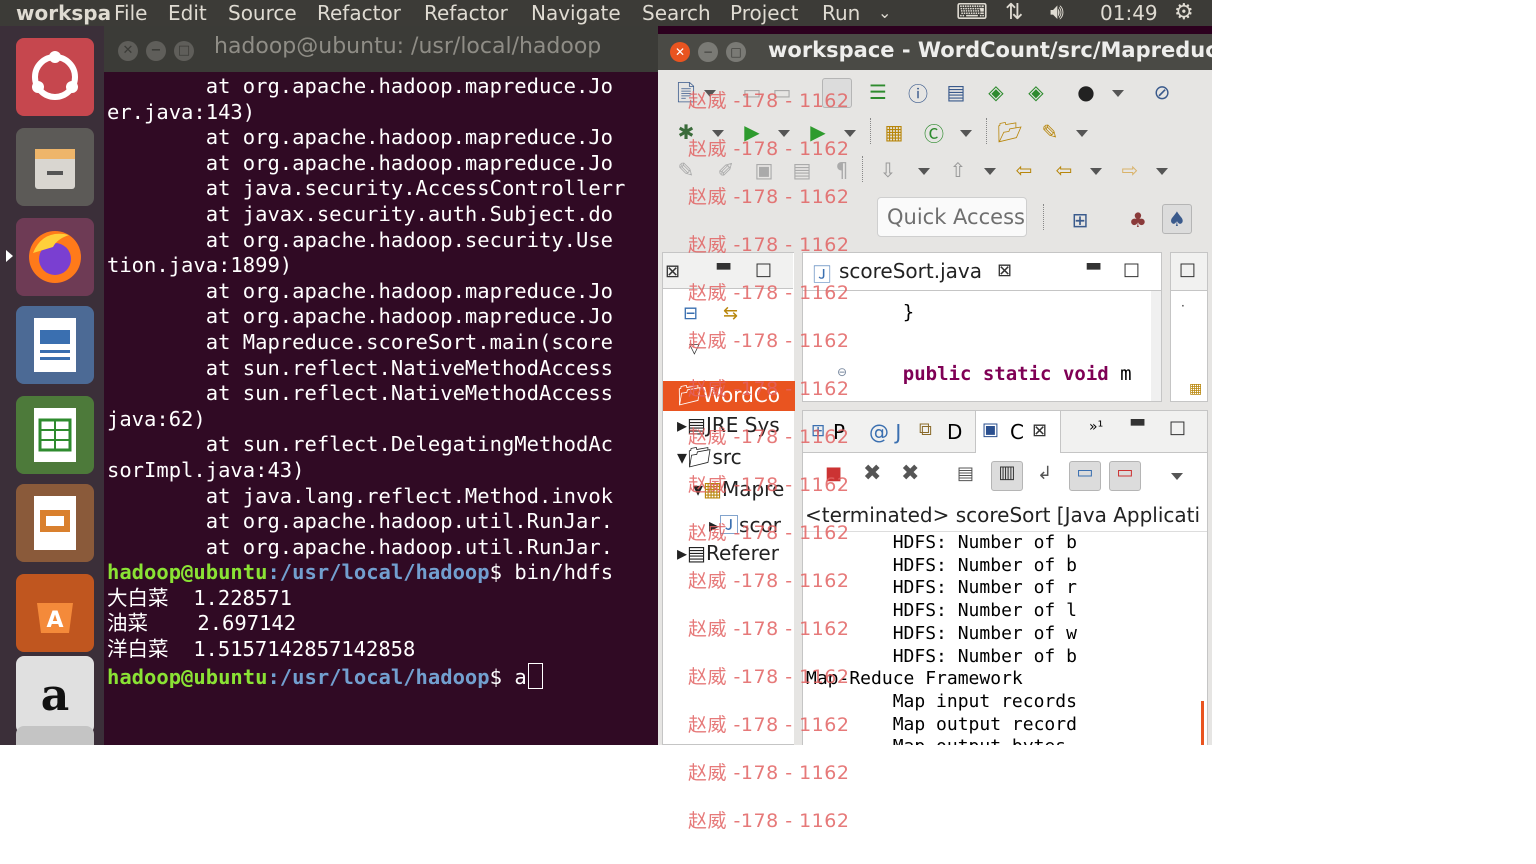 This screenshot has width=1536, height=864. I want to click on menu-refactor-2: Refactor, so click(466, 13).